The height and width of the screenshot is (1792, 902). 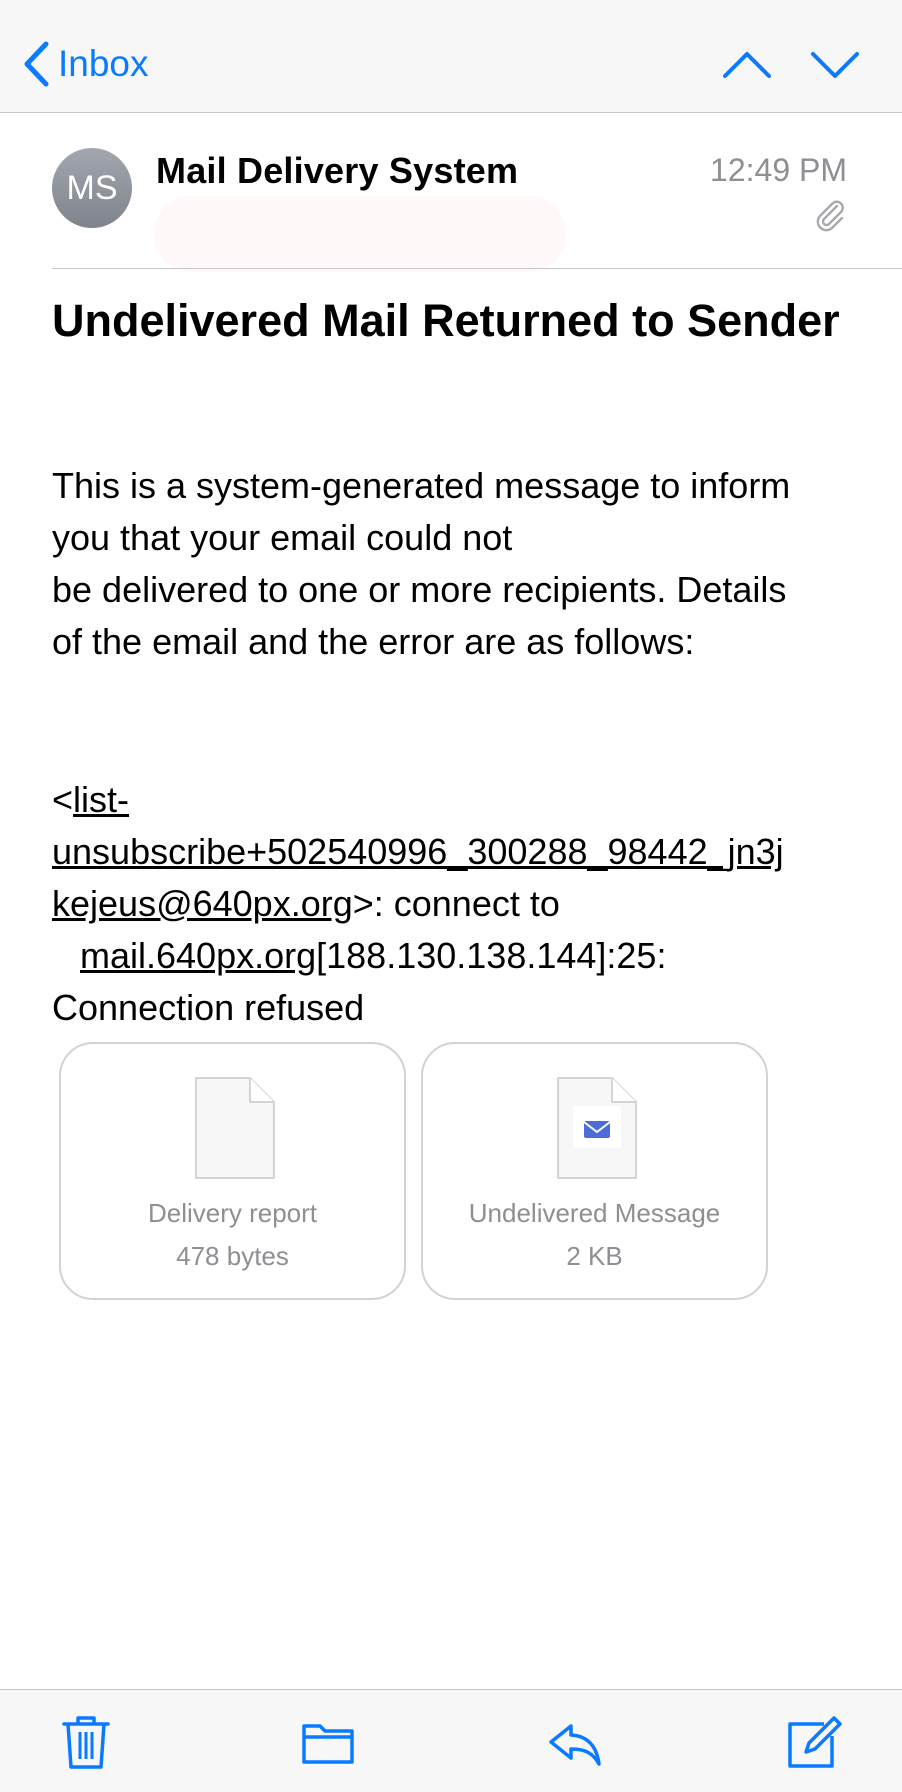 I want to click on connection-status: Connection refused, so click(x=208, y=1007).